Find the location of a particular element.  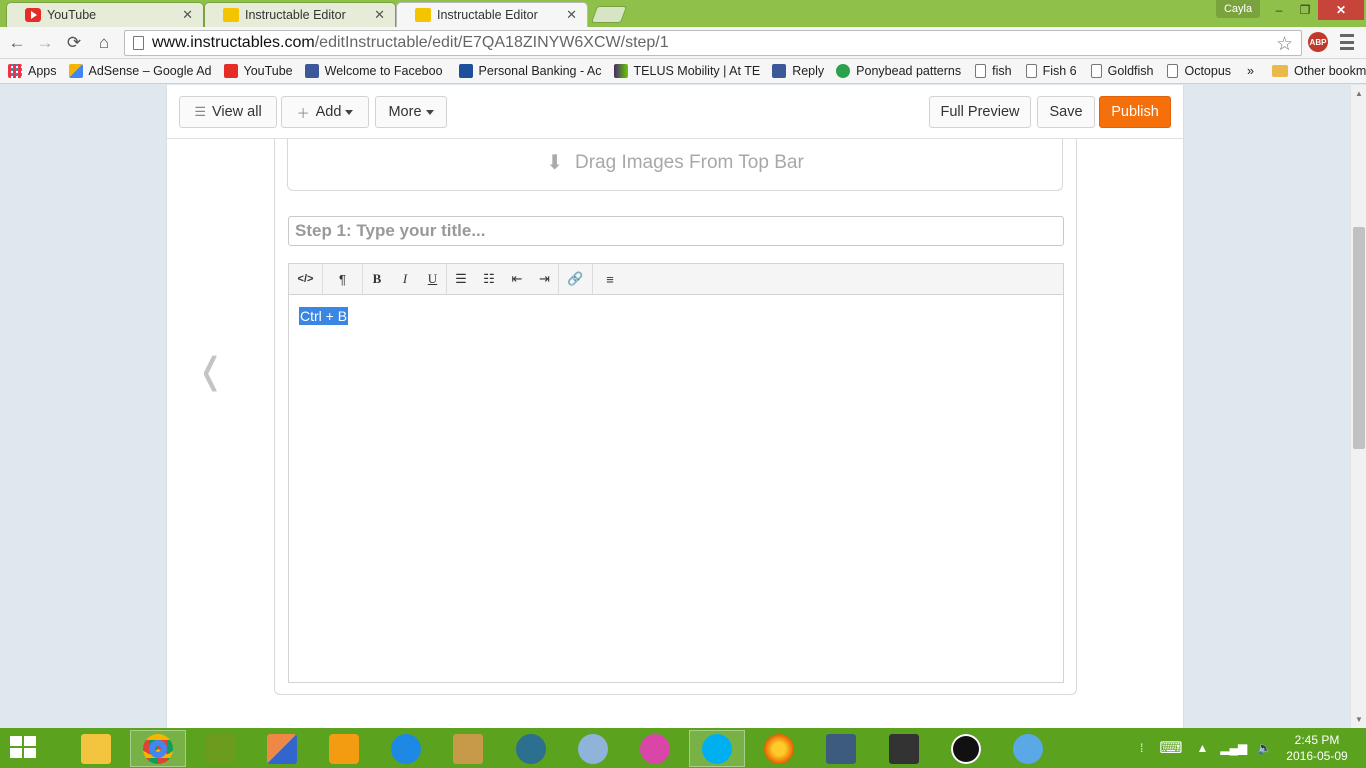

arrow-down-icon: ⬇ is located at coordinates (554, 163).